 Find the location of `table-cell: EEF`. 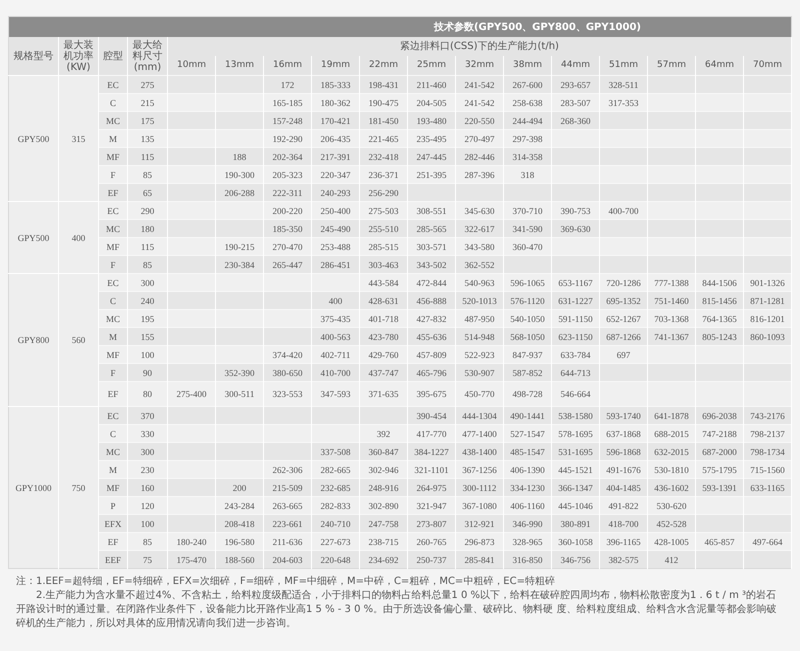

table-cell: EEF is located at coordinates (113, 559).